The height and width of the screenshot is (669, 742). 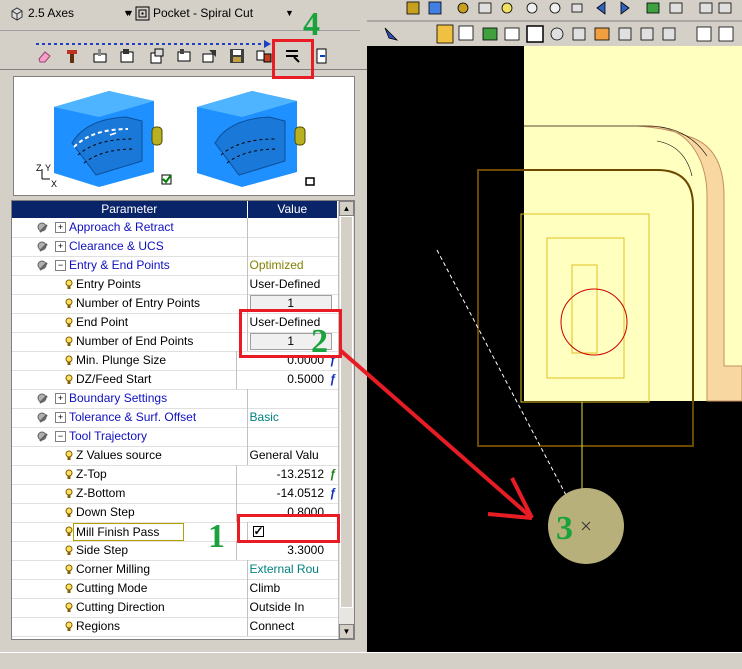 I want to click on parameter-row: DZ/Feed Start 0.5000 ƒ, so click(x=175, y=380).